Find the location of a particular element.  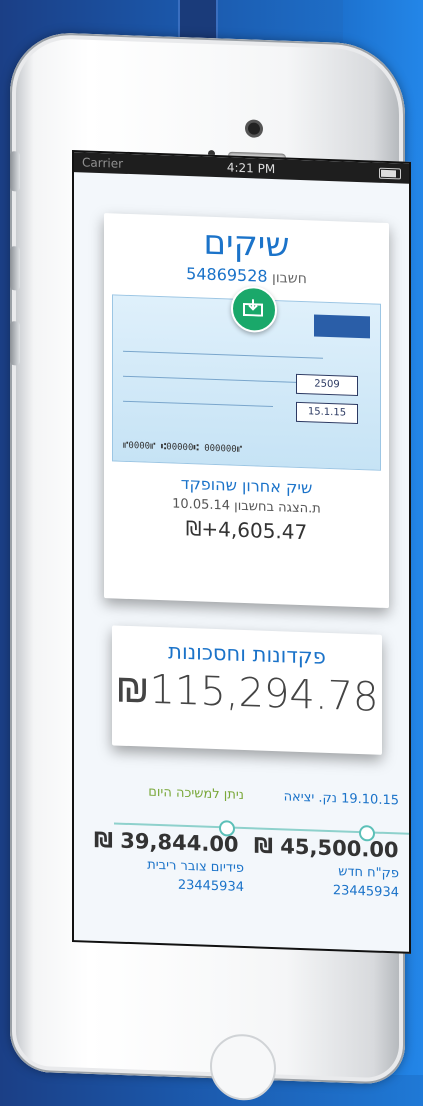

deposit-cheque-button is located at coordinates (254, 309).